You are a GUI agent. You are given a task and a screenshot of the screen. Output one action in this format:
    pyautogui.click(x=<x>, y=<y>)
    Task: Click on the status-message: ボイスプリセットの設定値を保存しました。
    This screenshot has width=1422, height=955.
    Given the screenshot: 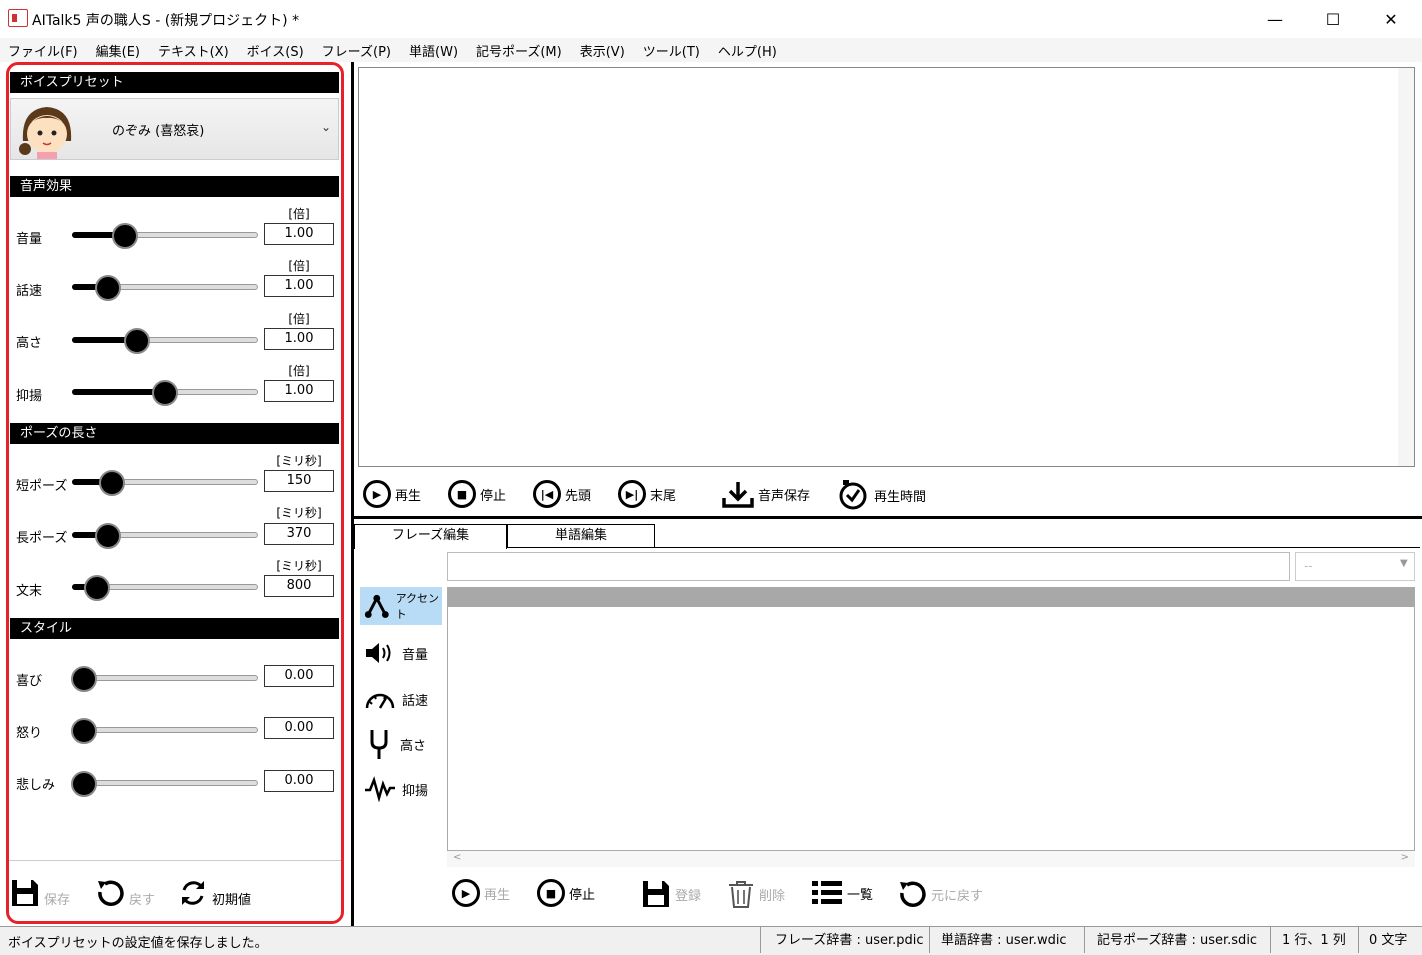 What is the action you would take?
    pyautogui.click(x=138, y=943)
    